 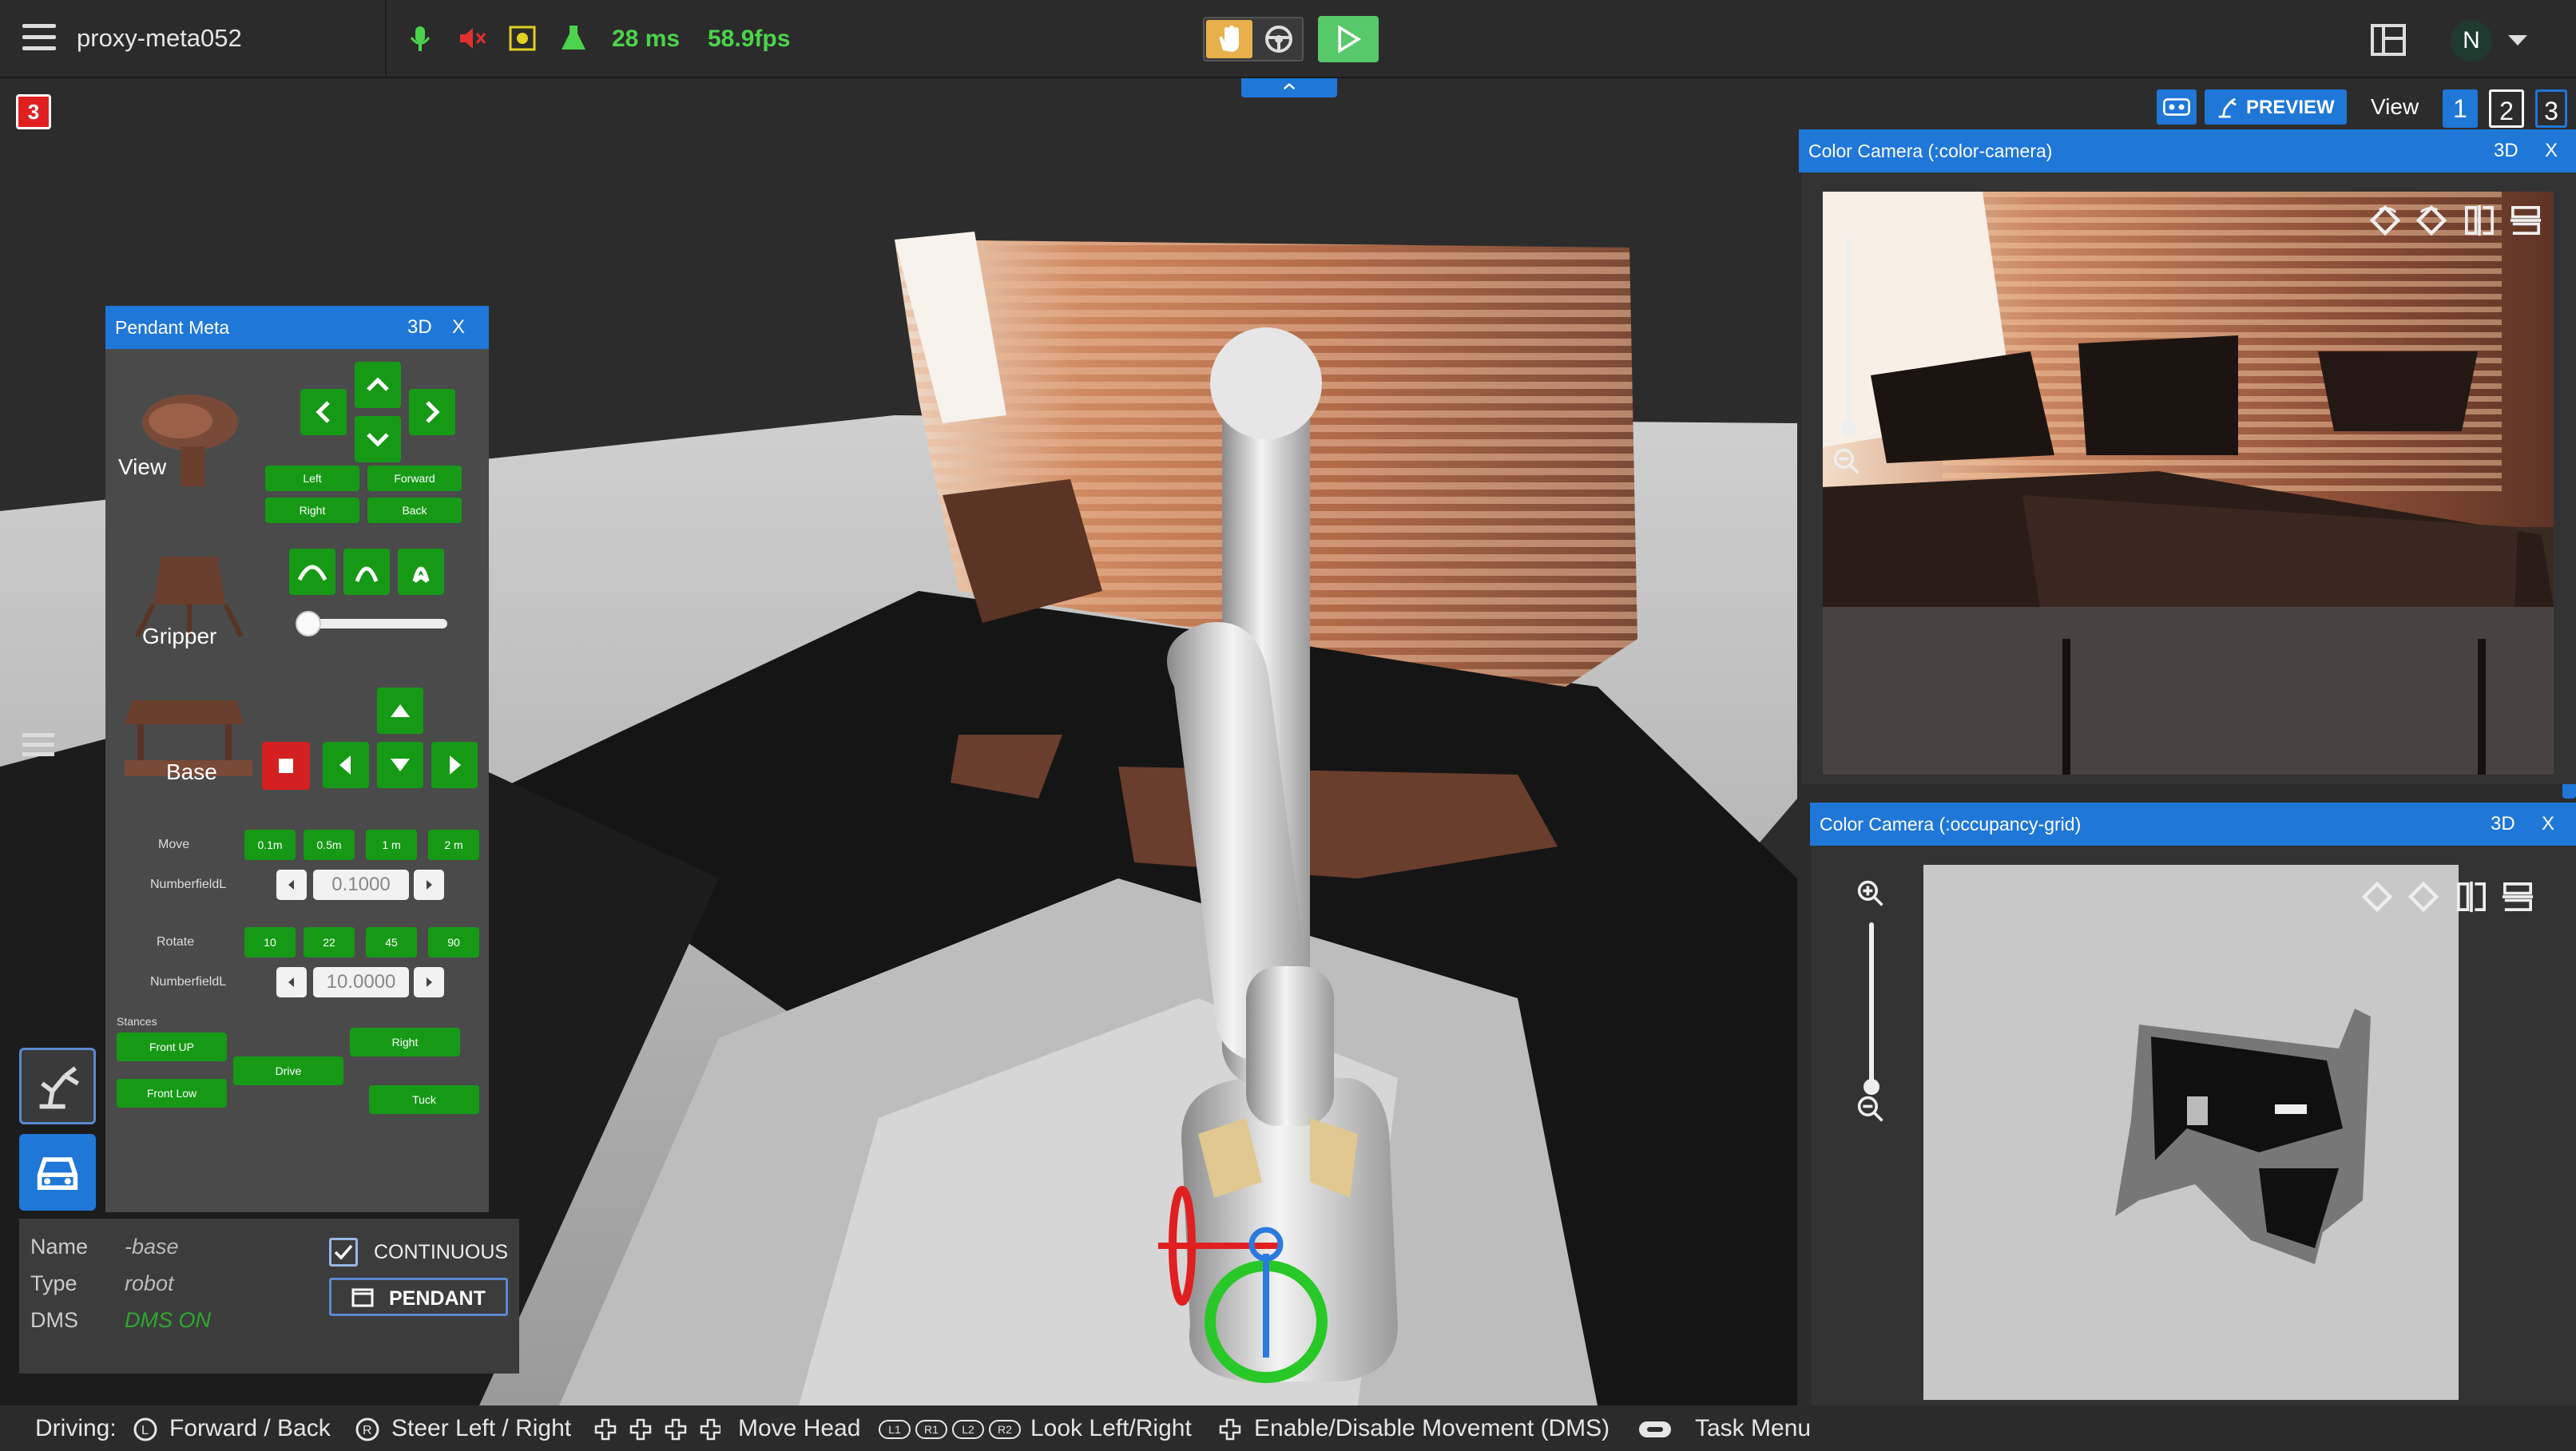 What do you see at coordinates (459, 328) in the screenshot?
I see `pendant-close-button: X` at bounding box center [459, 328].